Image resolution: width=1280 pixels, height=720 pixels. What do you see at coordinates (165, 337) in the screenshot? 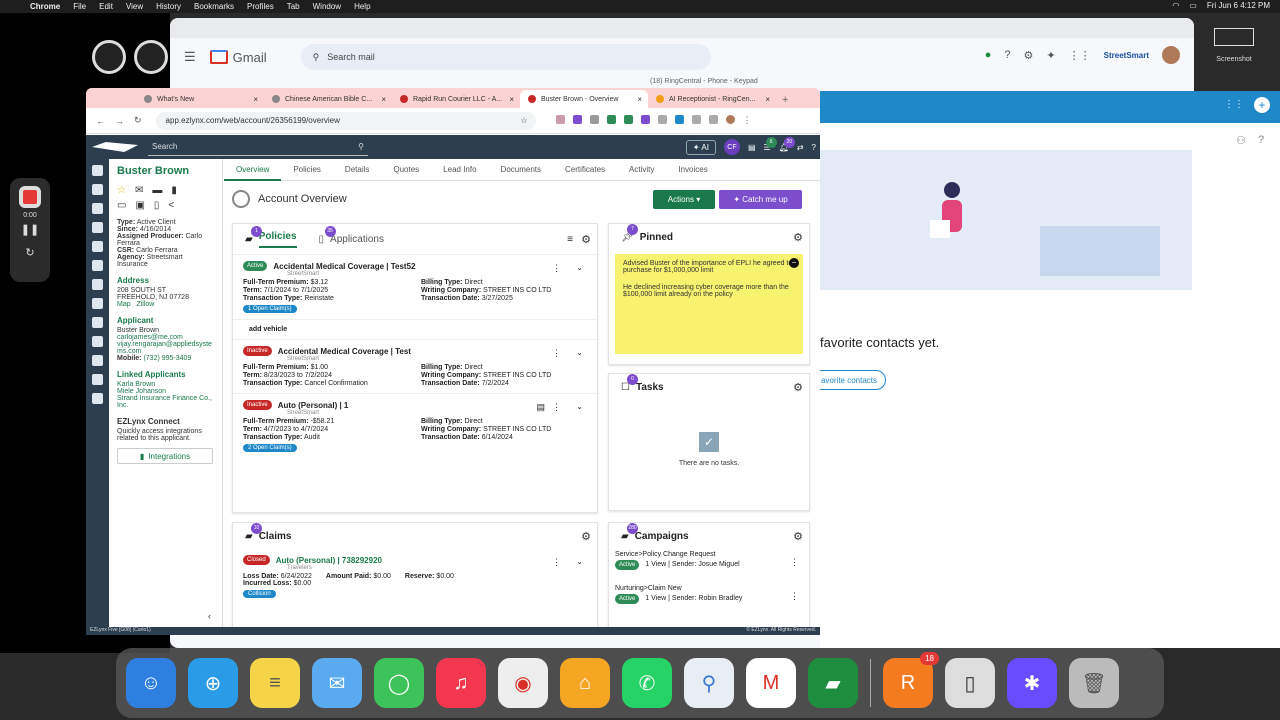
I see `email-link: carlojames@me.com` at bounding box center [165, 337].